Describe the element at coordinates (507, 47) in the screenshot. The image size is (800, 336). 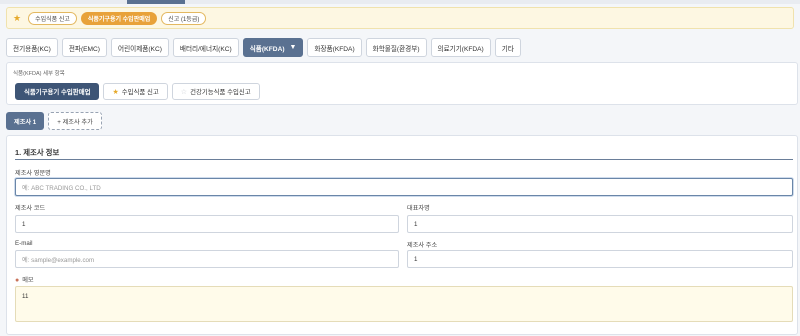
I see `tab-other: 기타` at that location.